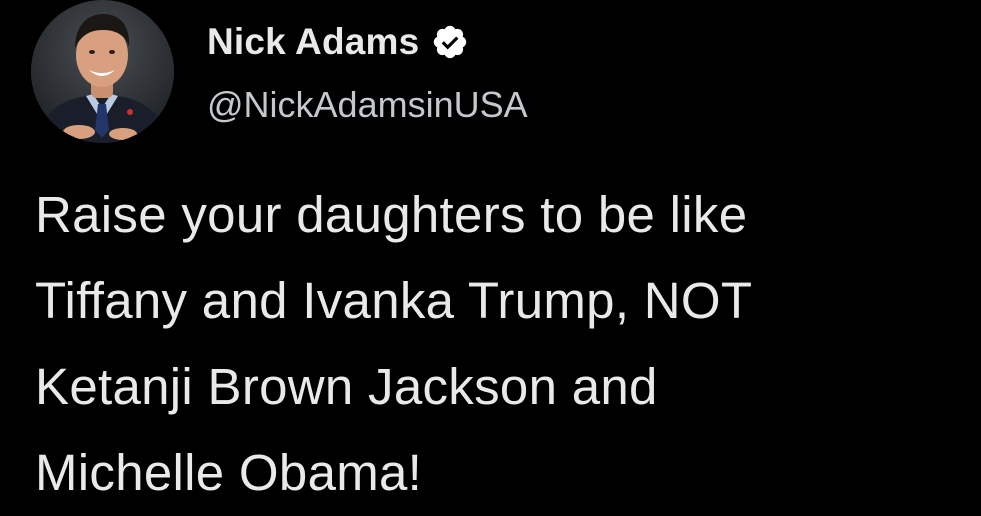 The image size is (981, 516). What do you see at coordinates (229, 472) in the screenshot?
I see `tweet-text-line: Michelle Obama!` at bounding box center [229, 472].